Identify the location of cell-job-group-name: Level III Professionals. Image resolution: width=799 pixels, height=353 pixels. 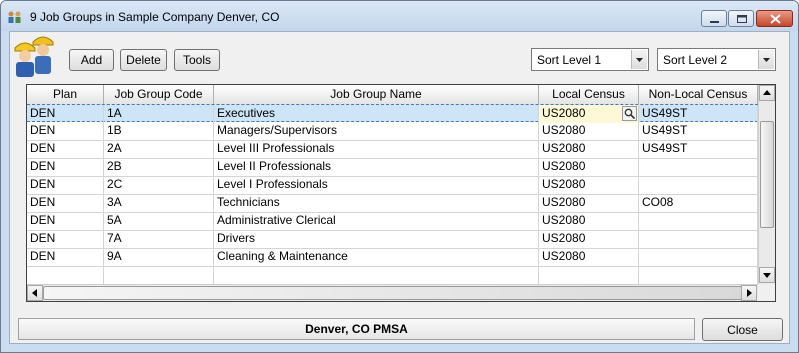
(376, 149).